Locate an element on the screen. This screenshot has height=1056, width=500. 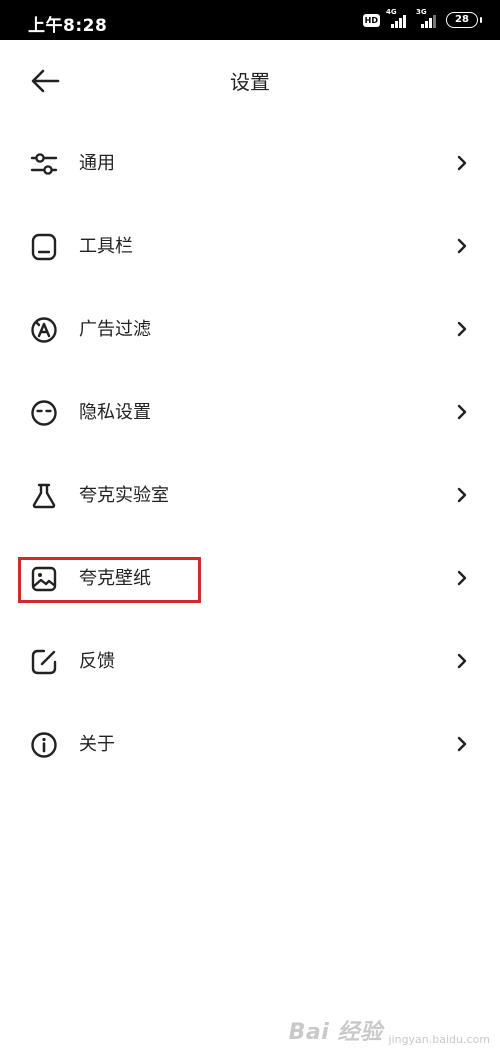
page-title: 设置 is located at coordinates (250, 82).